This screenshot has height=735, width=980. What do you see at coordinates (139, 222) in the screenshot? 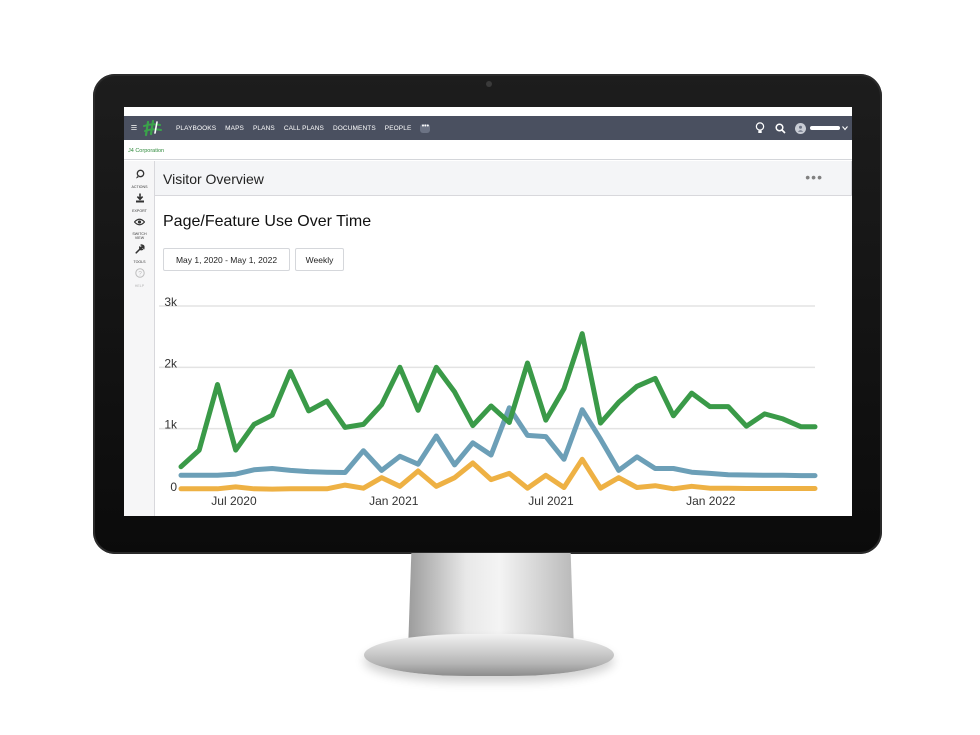
I see `eye-icon` at bounding box center [139, 222].